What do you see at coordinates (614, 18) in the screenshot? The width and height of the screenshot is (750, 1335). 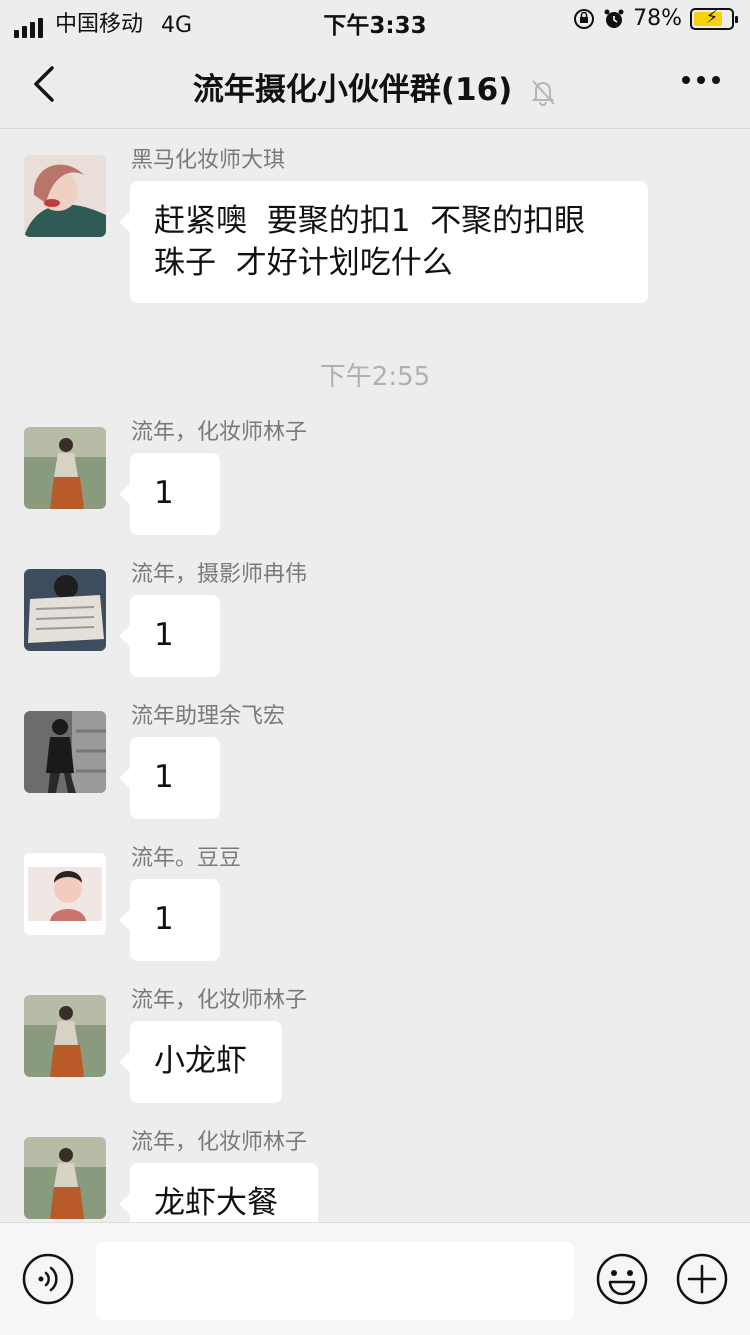 I see `alarm-icon` at bounding box center [614, 18].